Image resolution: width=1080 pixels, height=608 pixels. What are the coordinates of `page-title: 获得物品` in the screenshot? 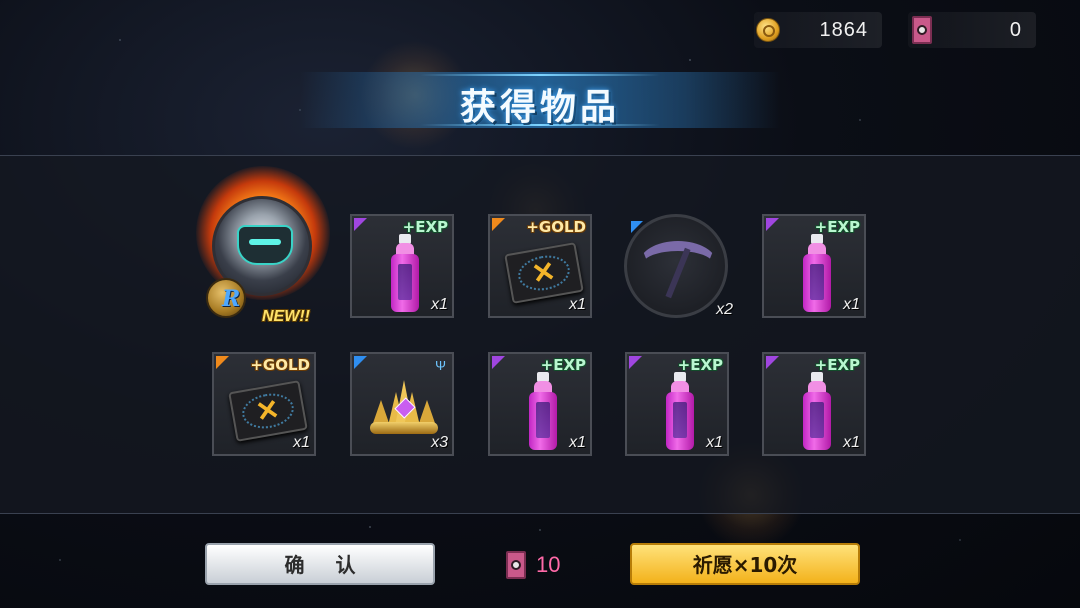 It's located at (539, 107).